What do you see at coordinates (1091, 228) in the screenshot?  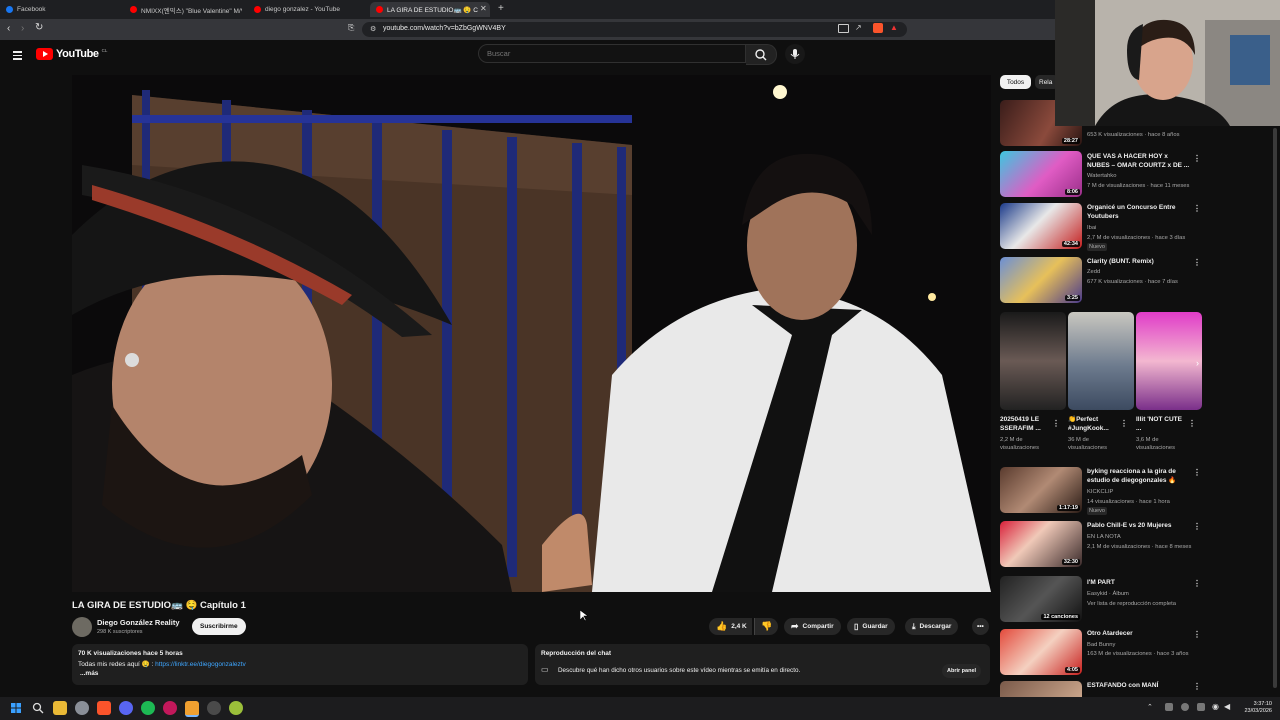 I see `video-channel: Ibai` at bounding box center [1091, 228].